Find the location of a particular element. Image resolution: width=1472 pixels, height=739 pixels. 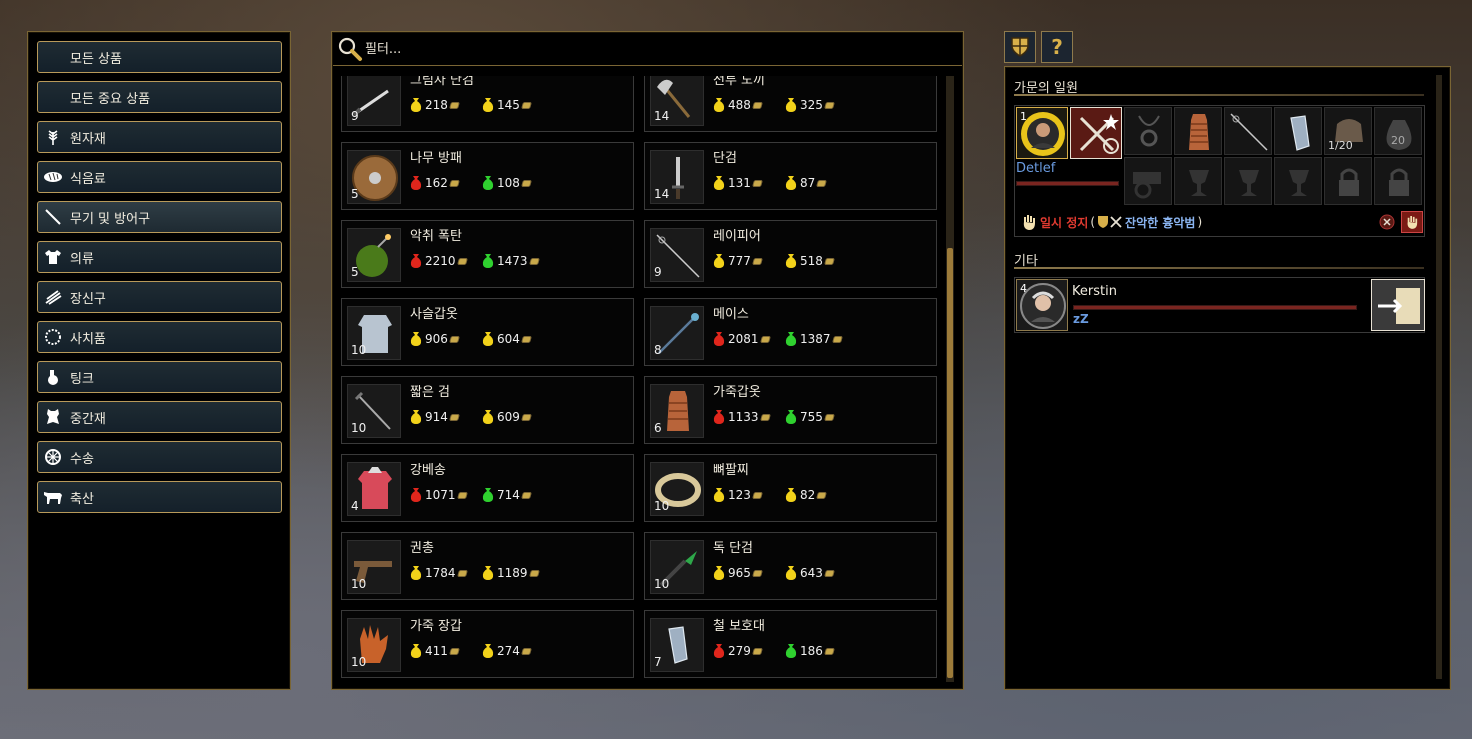

other-portrait: 4 is located at coordinates (1042, 305).